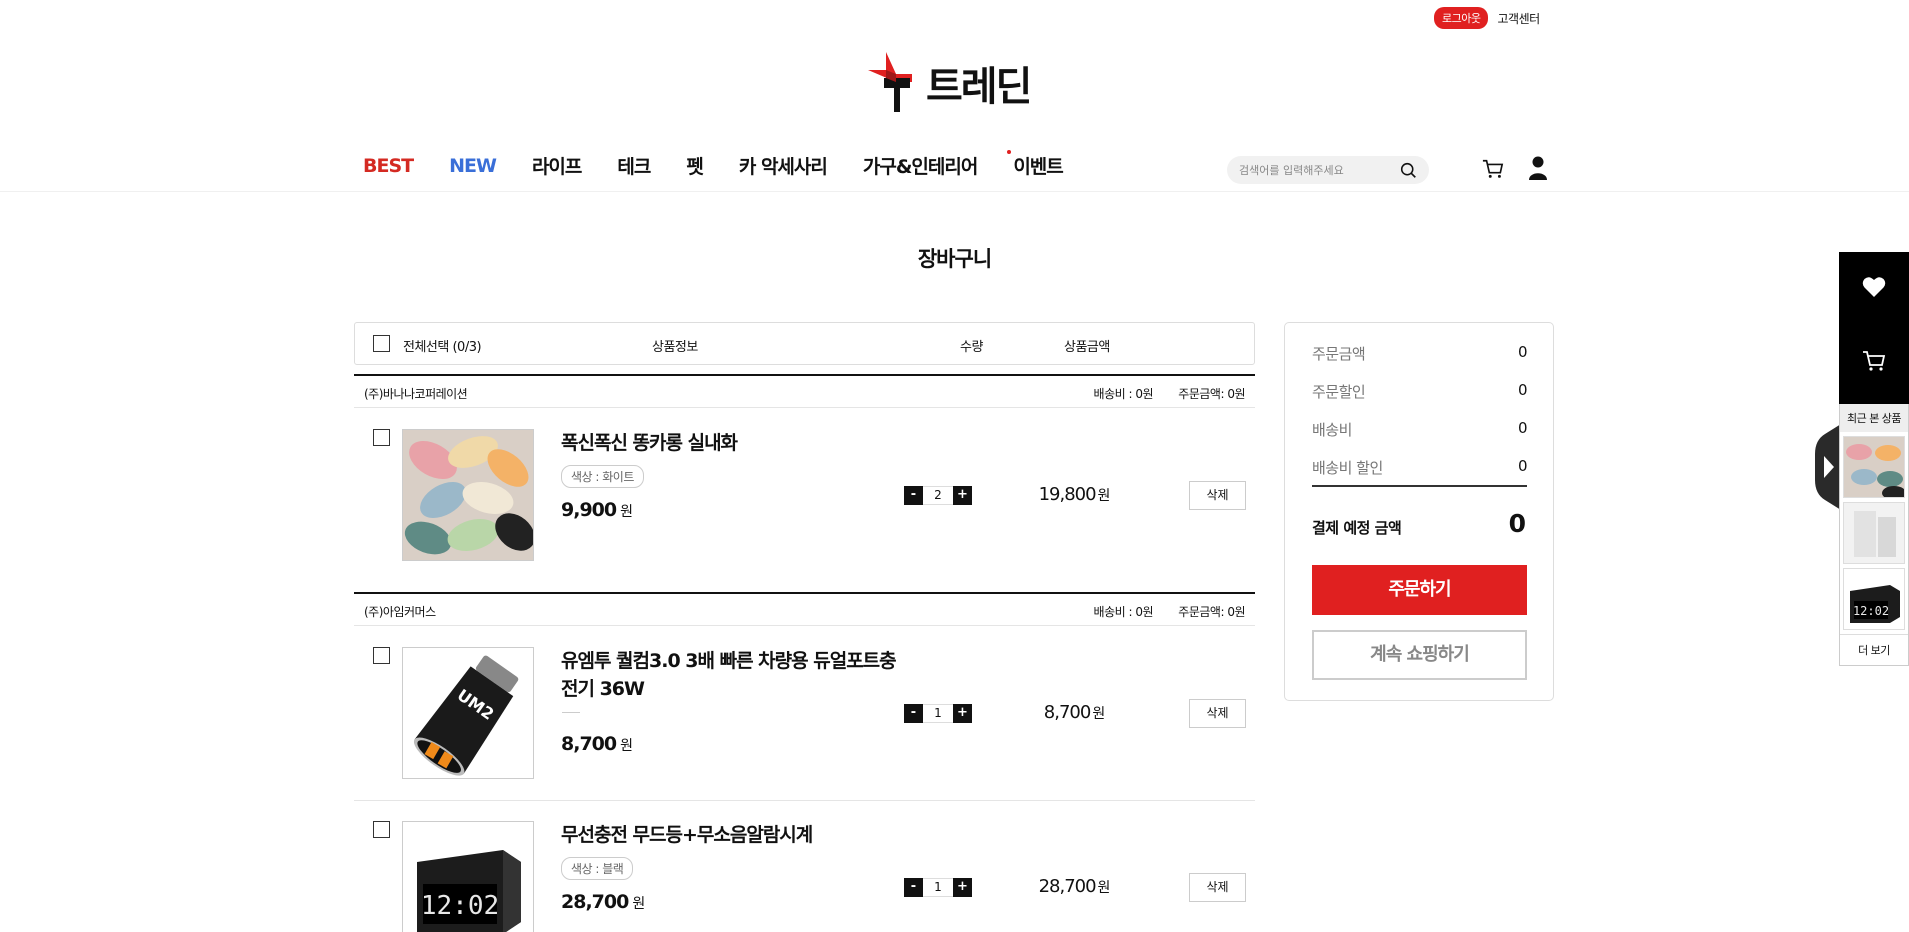 This screenshot has width=1909, height=932. What do you see at coordinates (442, 345) in the screenshot?
I see `select-all-label: 전체선택 (0/3)` at bounding box center [442, 345].